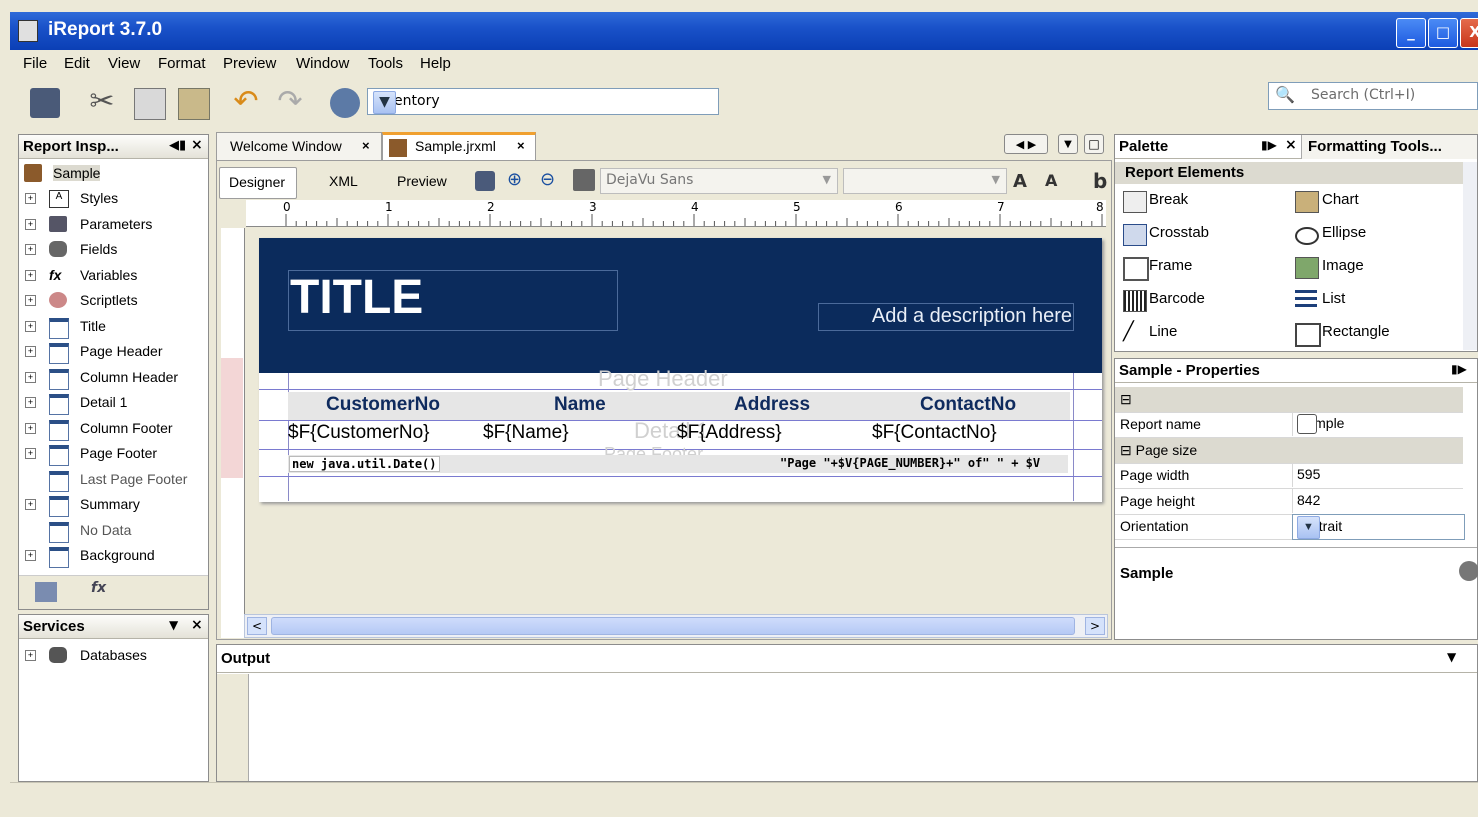  What do you see at coordinates (925, 181) in the screenshot?
I see `font-size-select: ▼` at bounding box center [925, 181].